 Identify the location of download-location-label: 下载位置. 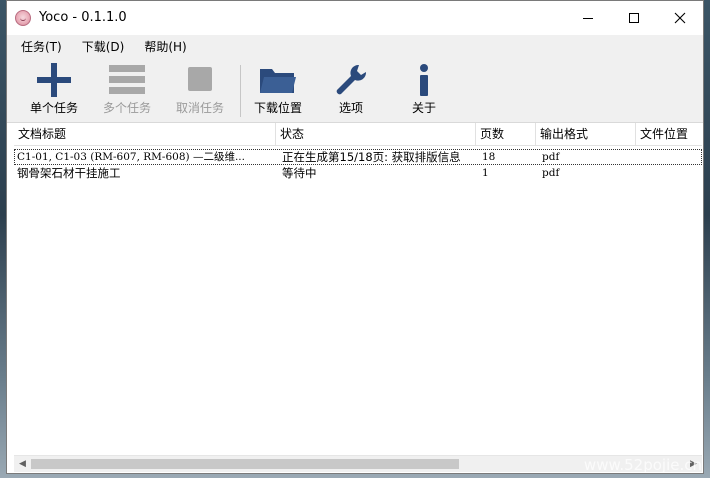
(277, 108).